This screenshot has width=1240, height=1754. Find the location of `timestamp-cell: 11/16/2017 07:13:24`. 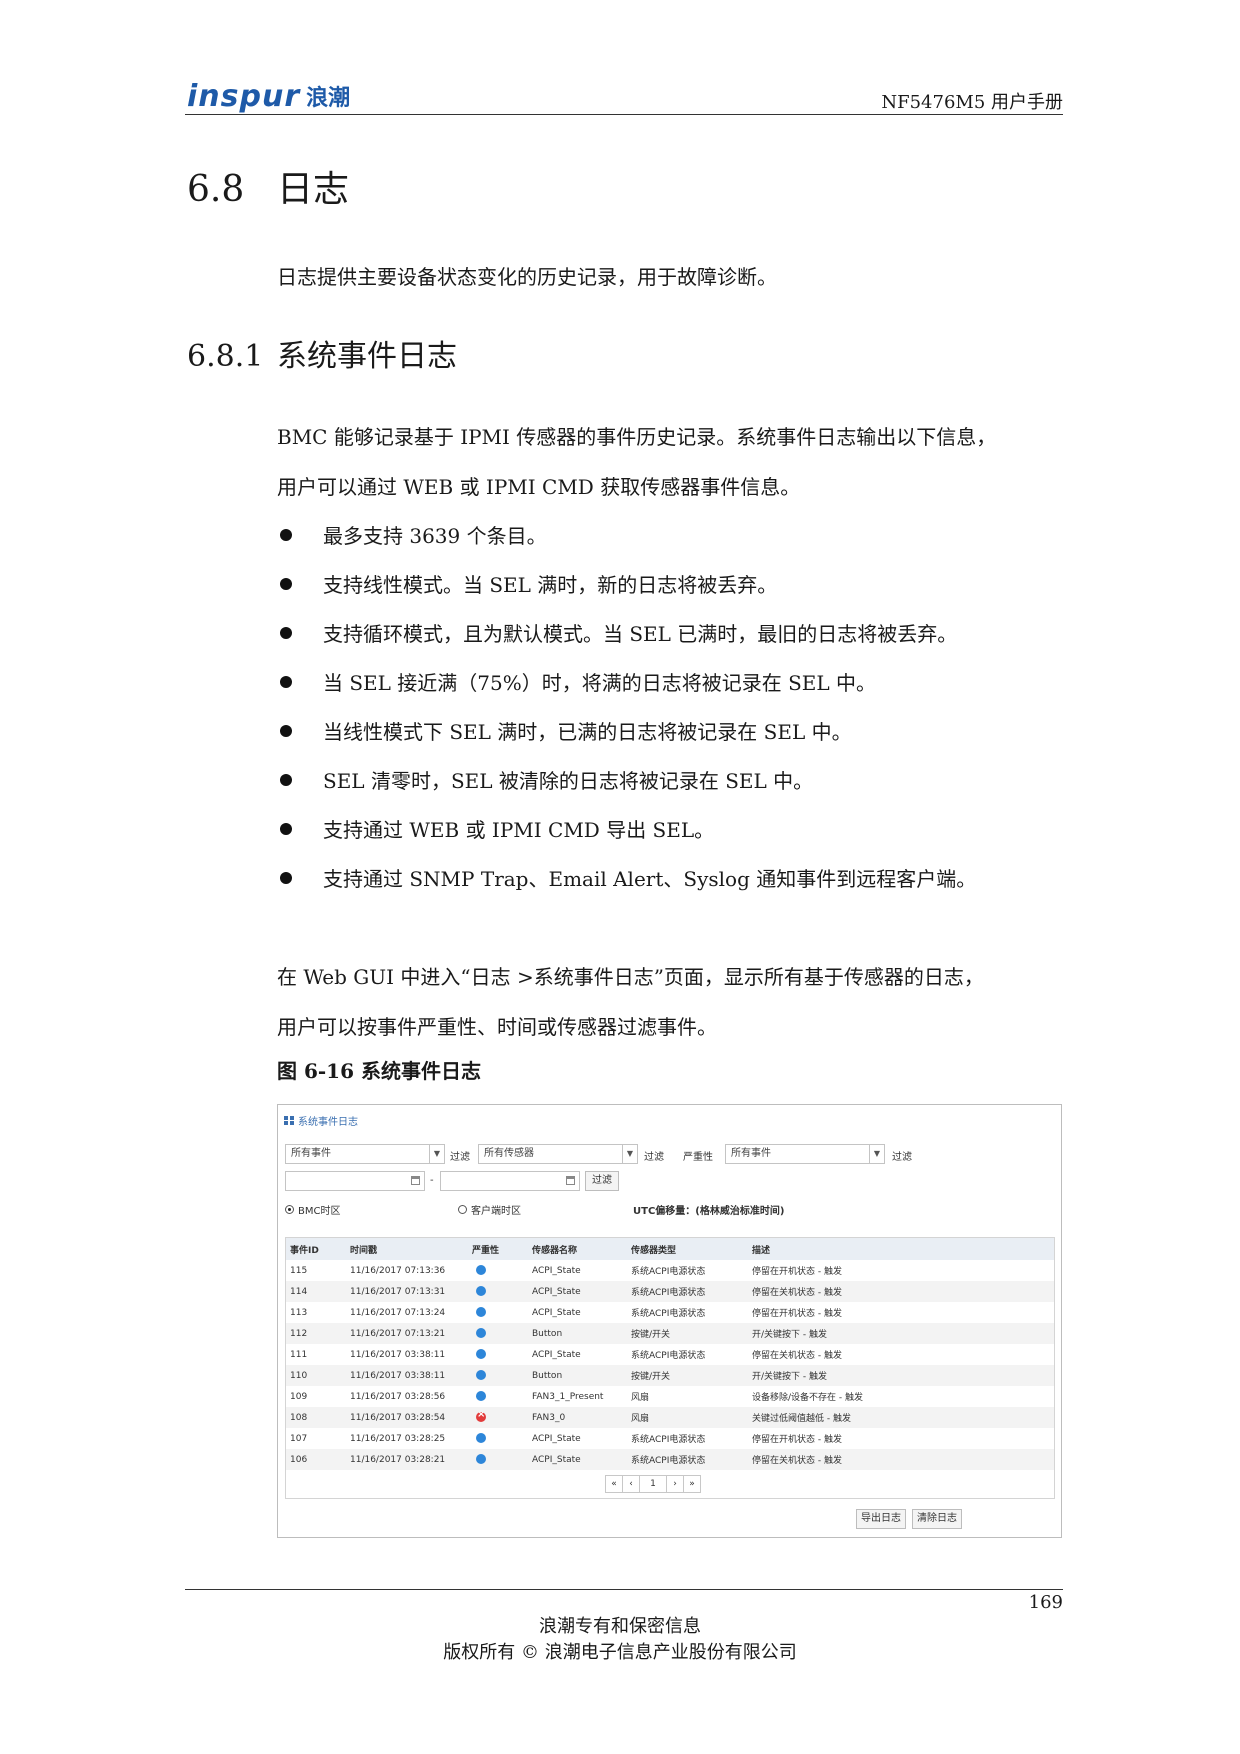

timestamp-cell: 11/16/2017 07:13:24 is located at coordinates (398, 1312).